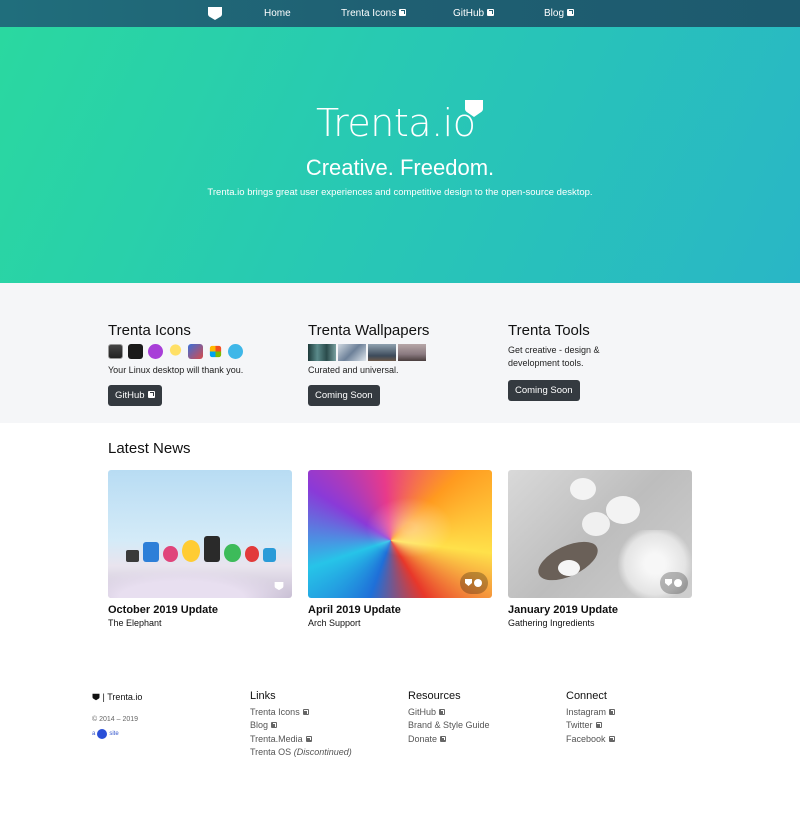 This screenshot has height=824, width=800. I want to click on lightbulb-app-icon, so click(175, 351).